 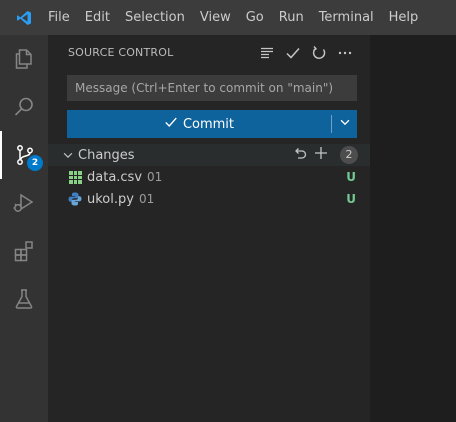 What do you see at coordinates (319, 53) in the screenshot?
I see `refresh-icon` at bounding box center [319, 53].